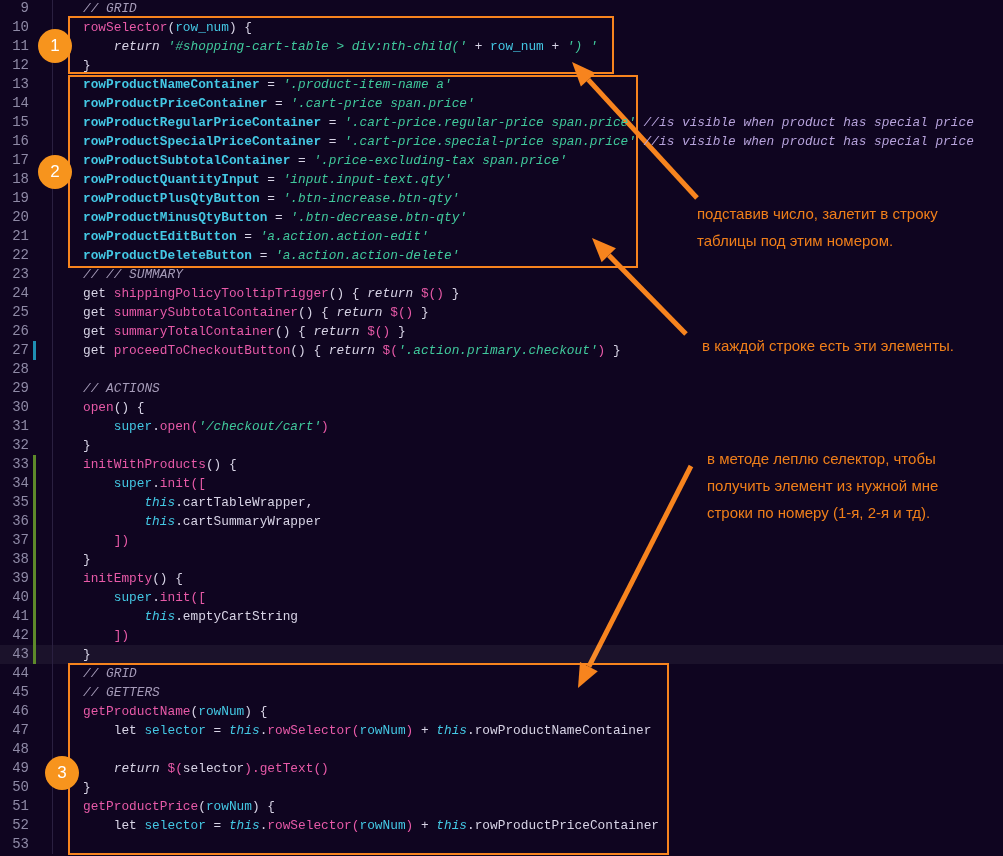 The height and width of the screenshot is (856, 1003). I want to click on line-number: 42, so click(20, 635).